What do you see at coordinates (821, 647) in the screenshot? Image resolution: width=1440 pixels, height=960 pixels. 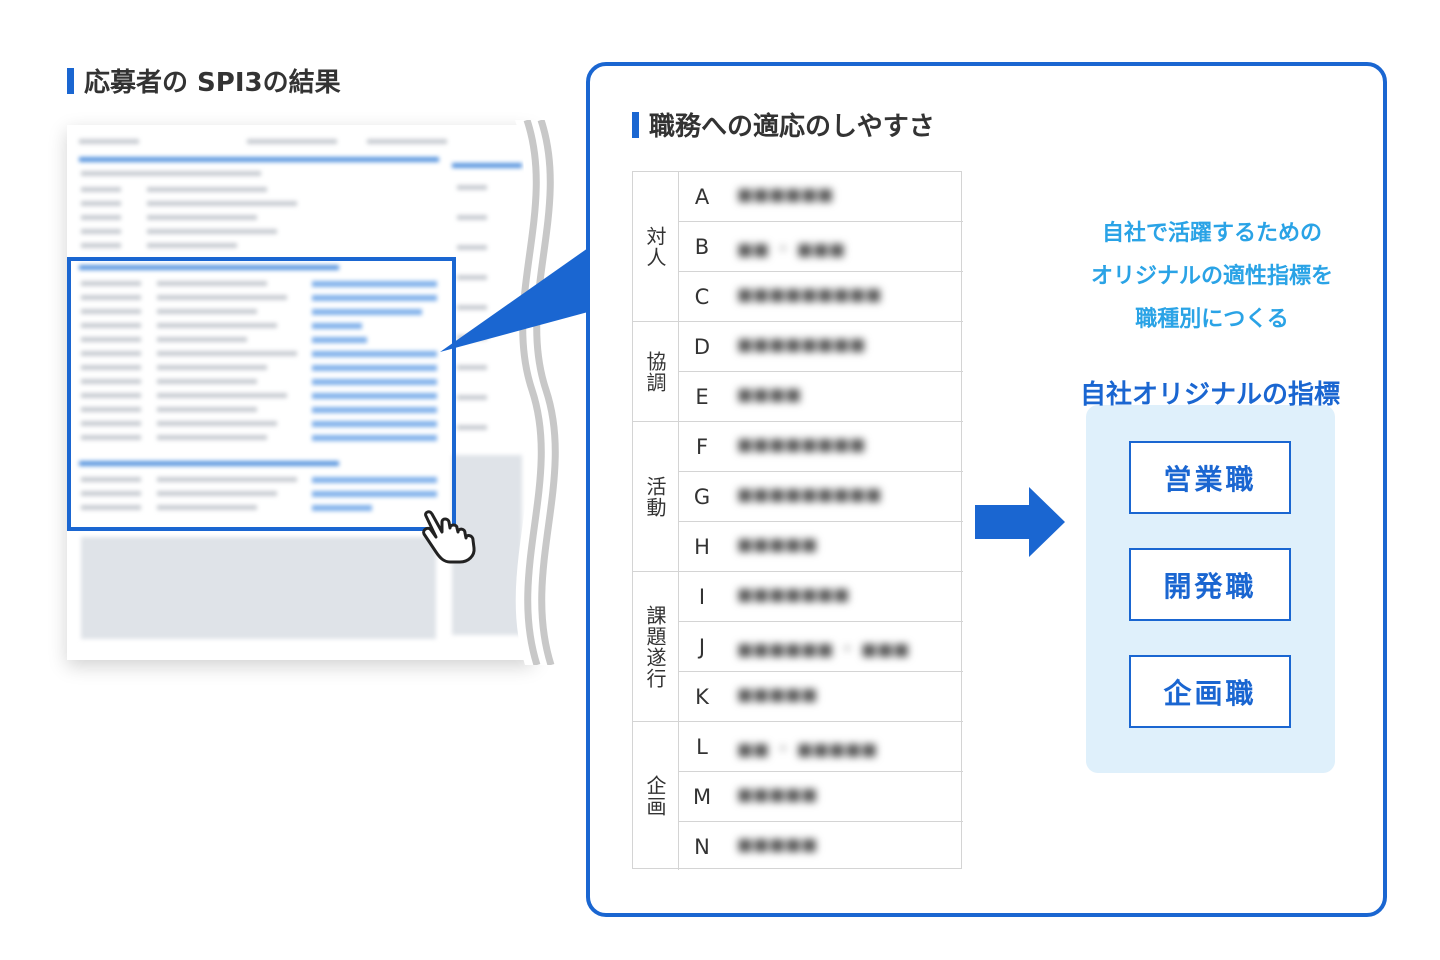 I see `table-row: J ■■■■■■ ・ ■■■` at bounding box center [821, 647].